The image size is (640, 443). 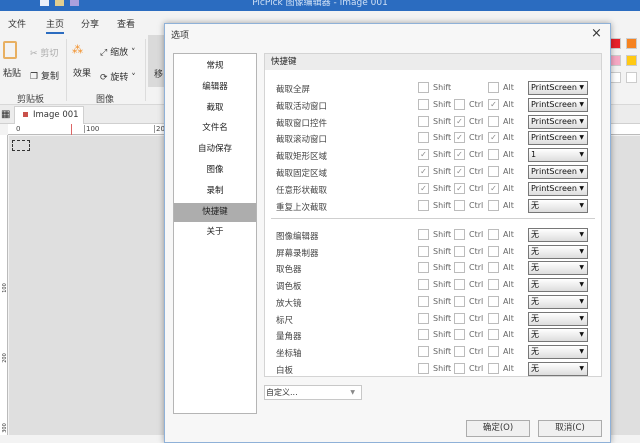 What do you see at coordinates (126, 23) in the screenshot?
I see `tab-view: 查看` at bounding box center [126, 23].